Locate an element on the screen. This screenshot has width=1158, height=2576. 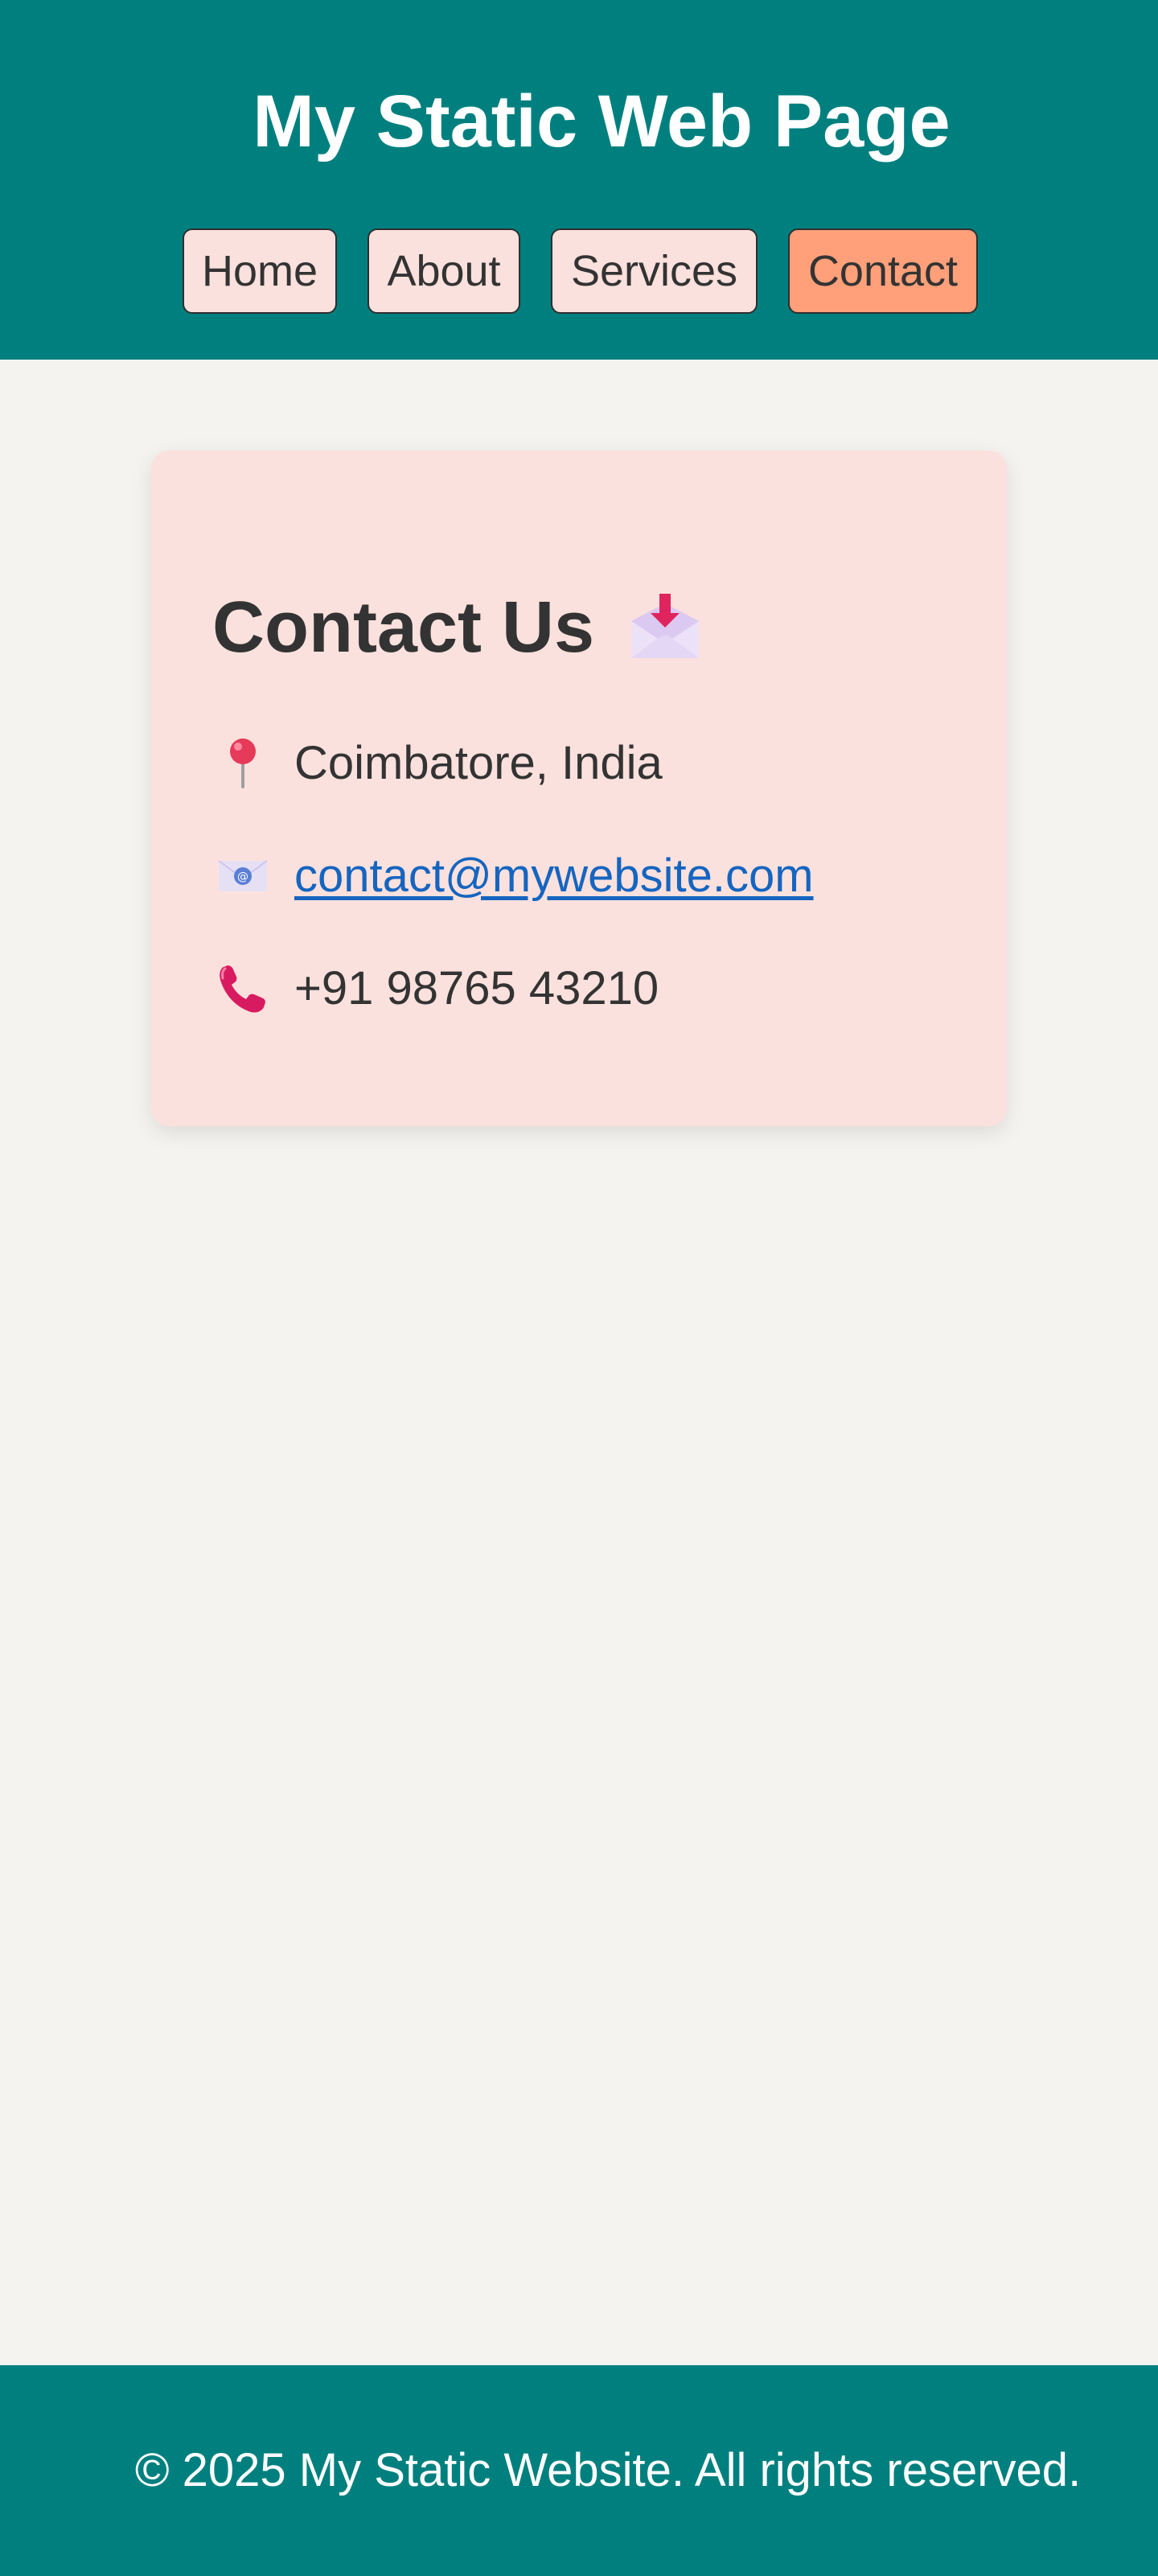
round-pushpin-icon is located at coordinates (243, 762).